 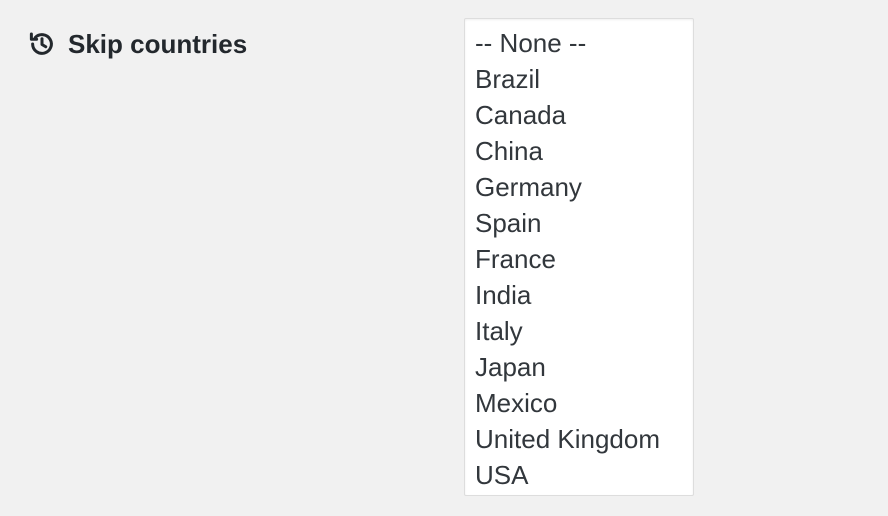 What do you see at coordinates (579, 403) in the screenshot?
I see `option-mexico: Mexico` at bounding box center [579, 403].